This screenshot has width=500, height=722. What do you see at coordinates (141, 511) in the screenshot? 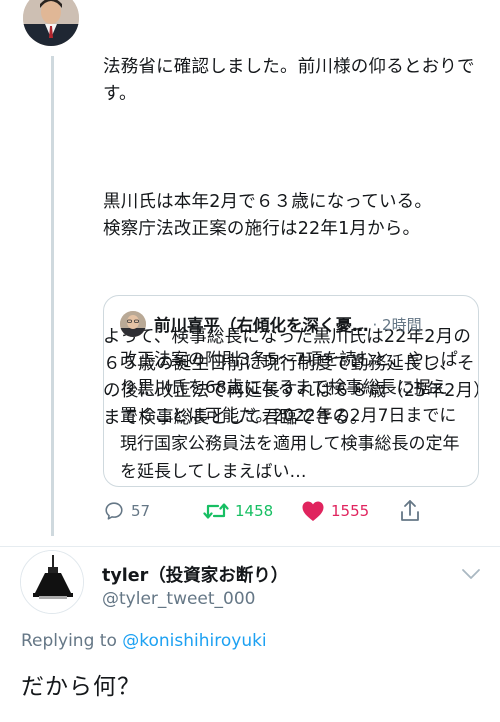
I see `reply-count: 57` at bounding box center [141, 511].